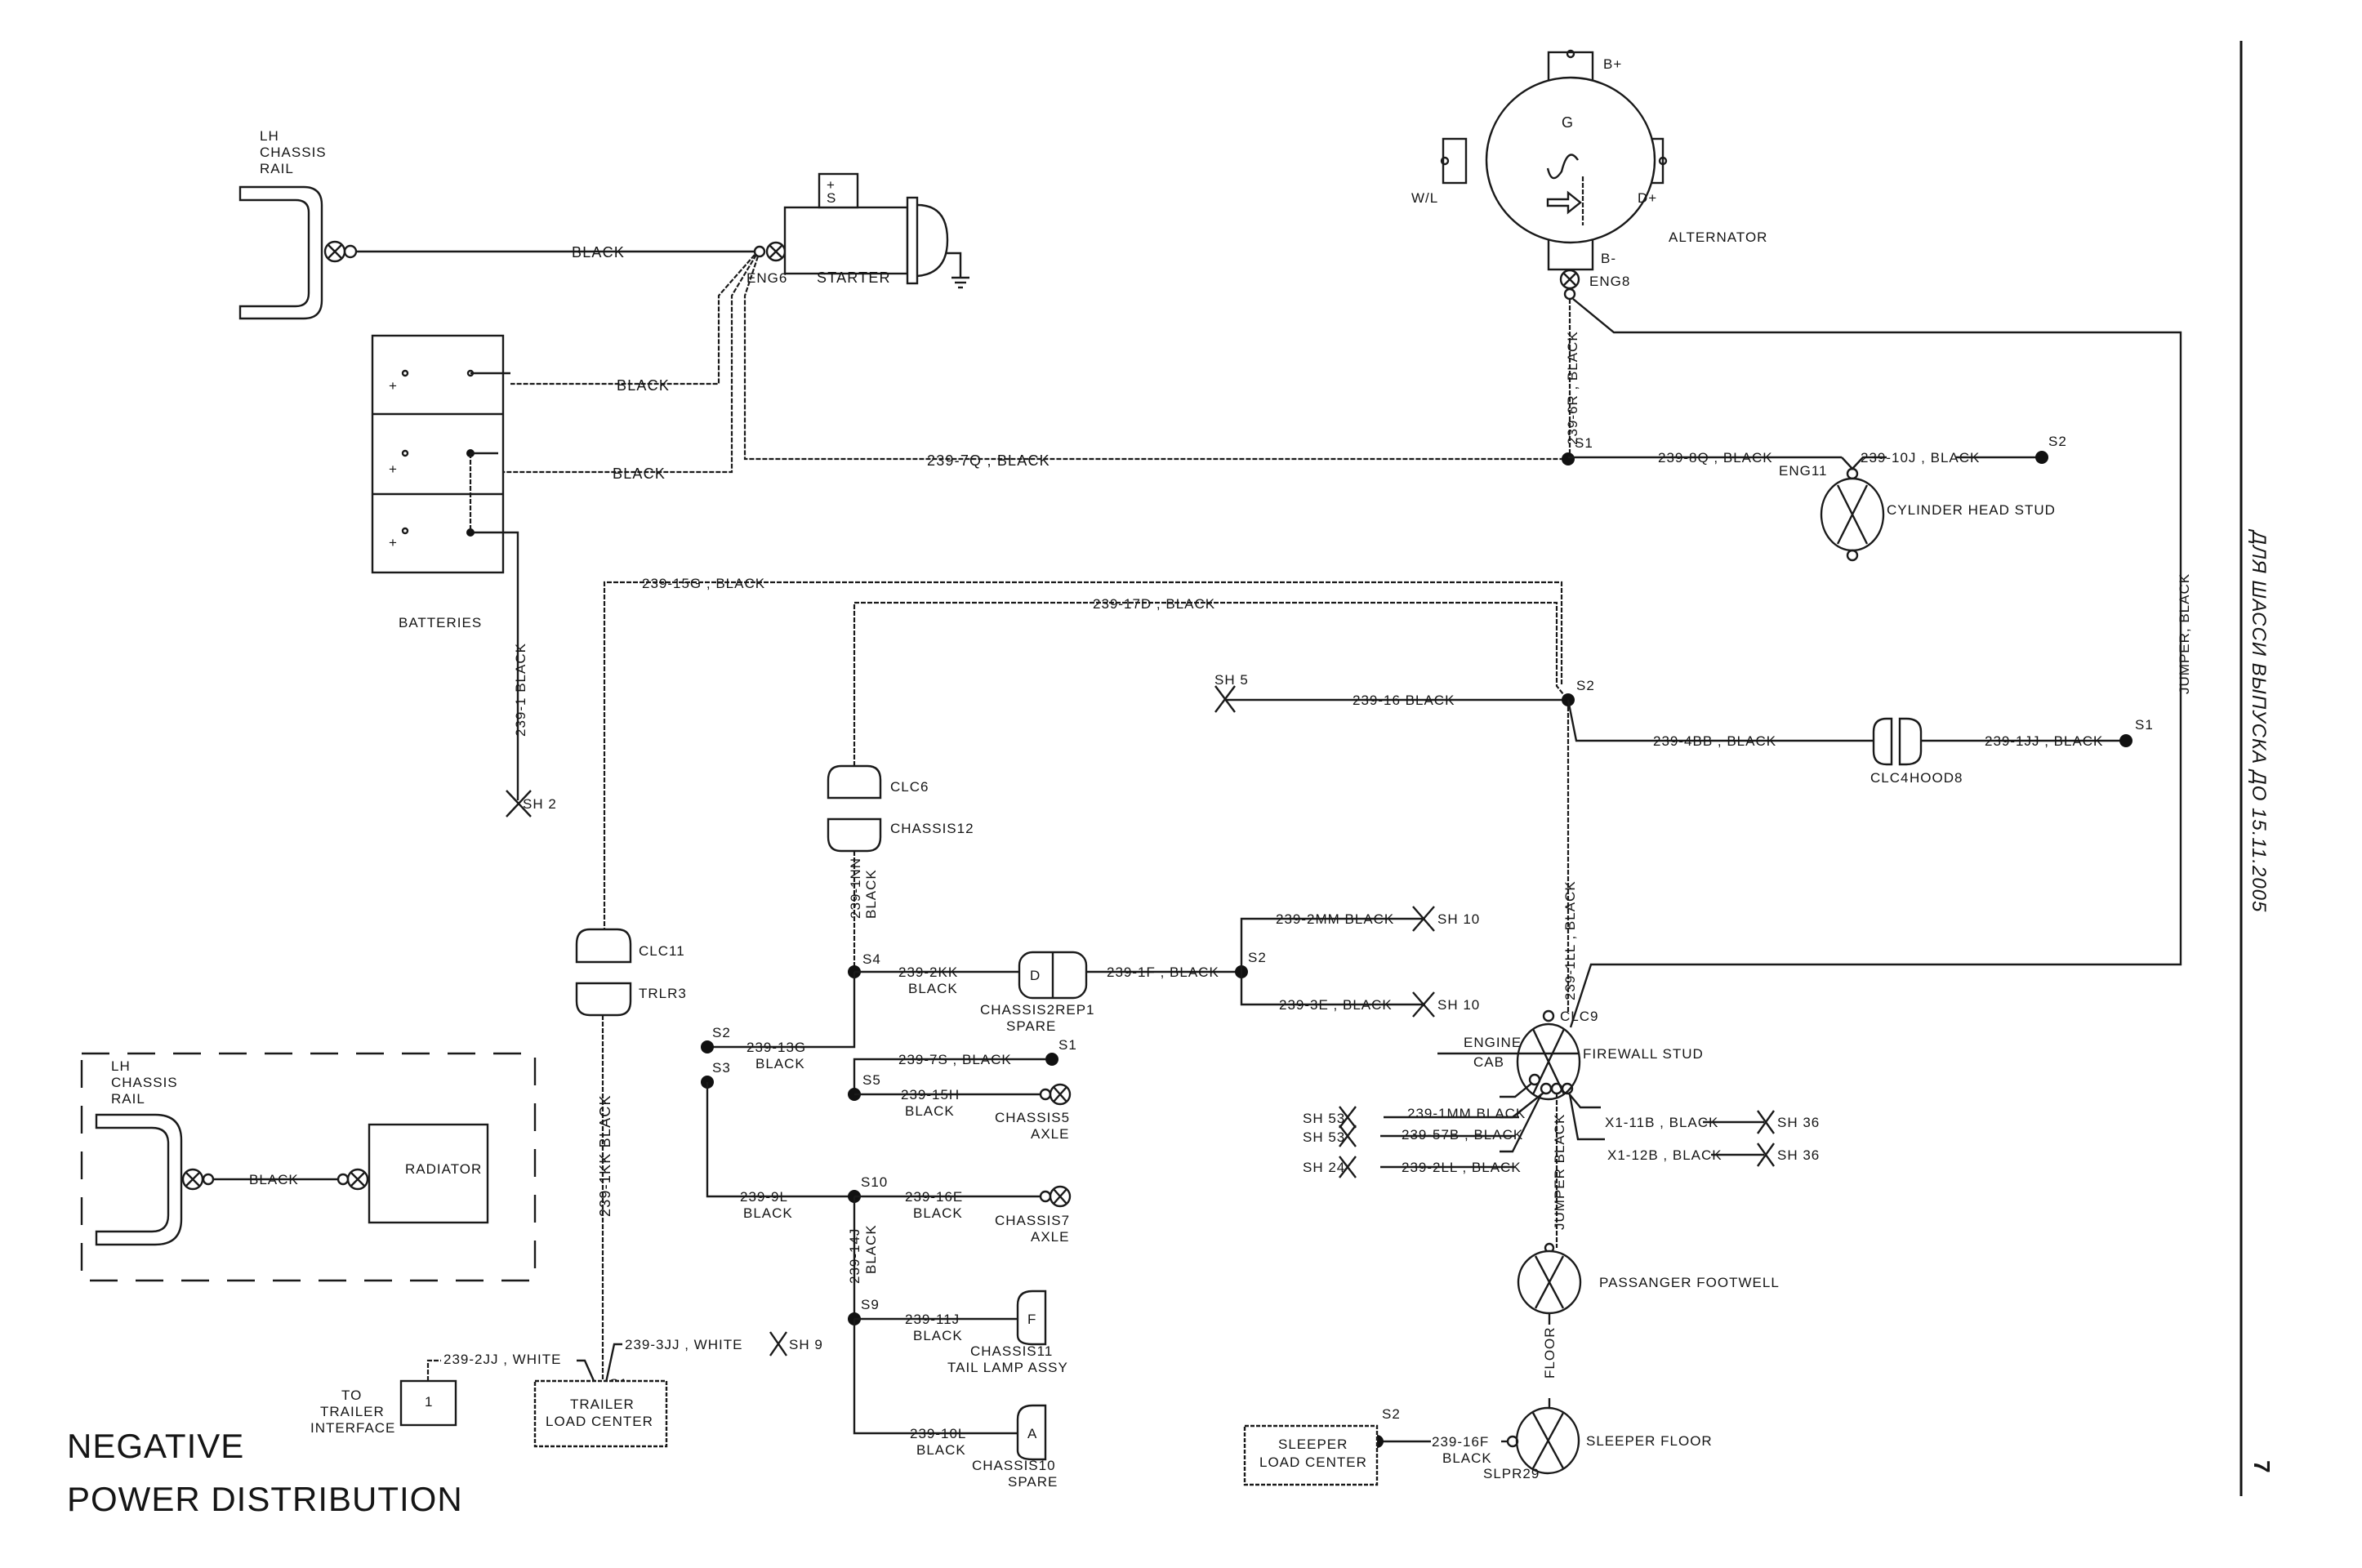 The image size is (2362, 1568). What do you see at coordinates (910, 787) in the screenshot?
I see `svg-text: CLC6` at bounding box center [910, 787].